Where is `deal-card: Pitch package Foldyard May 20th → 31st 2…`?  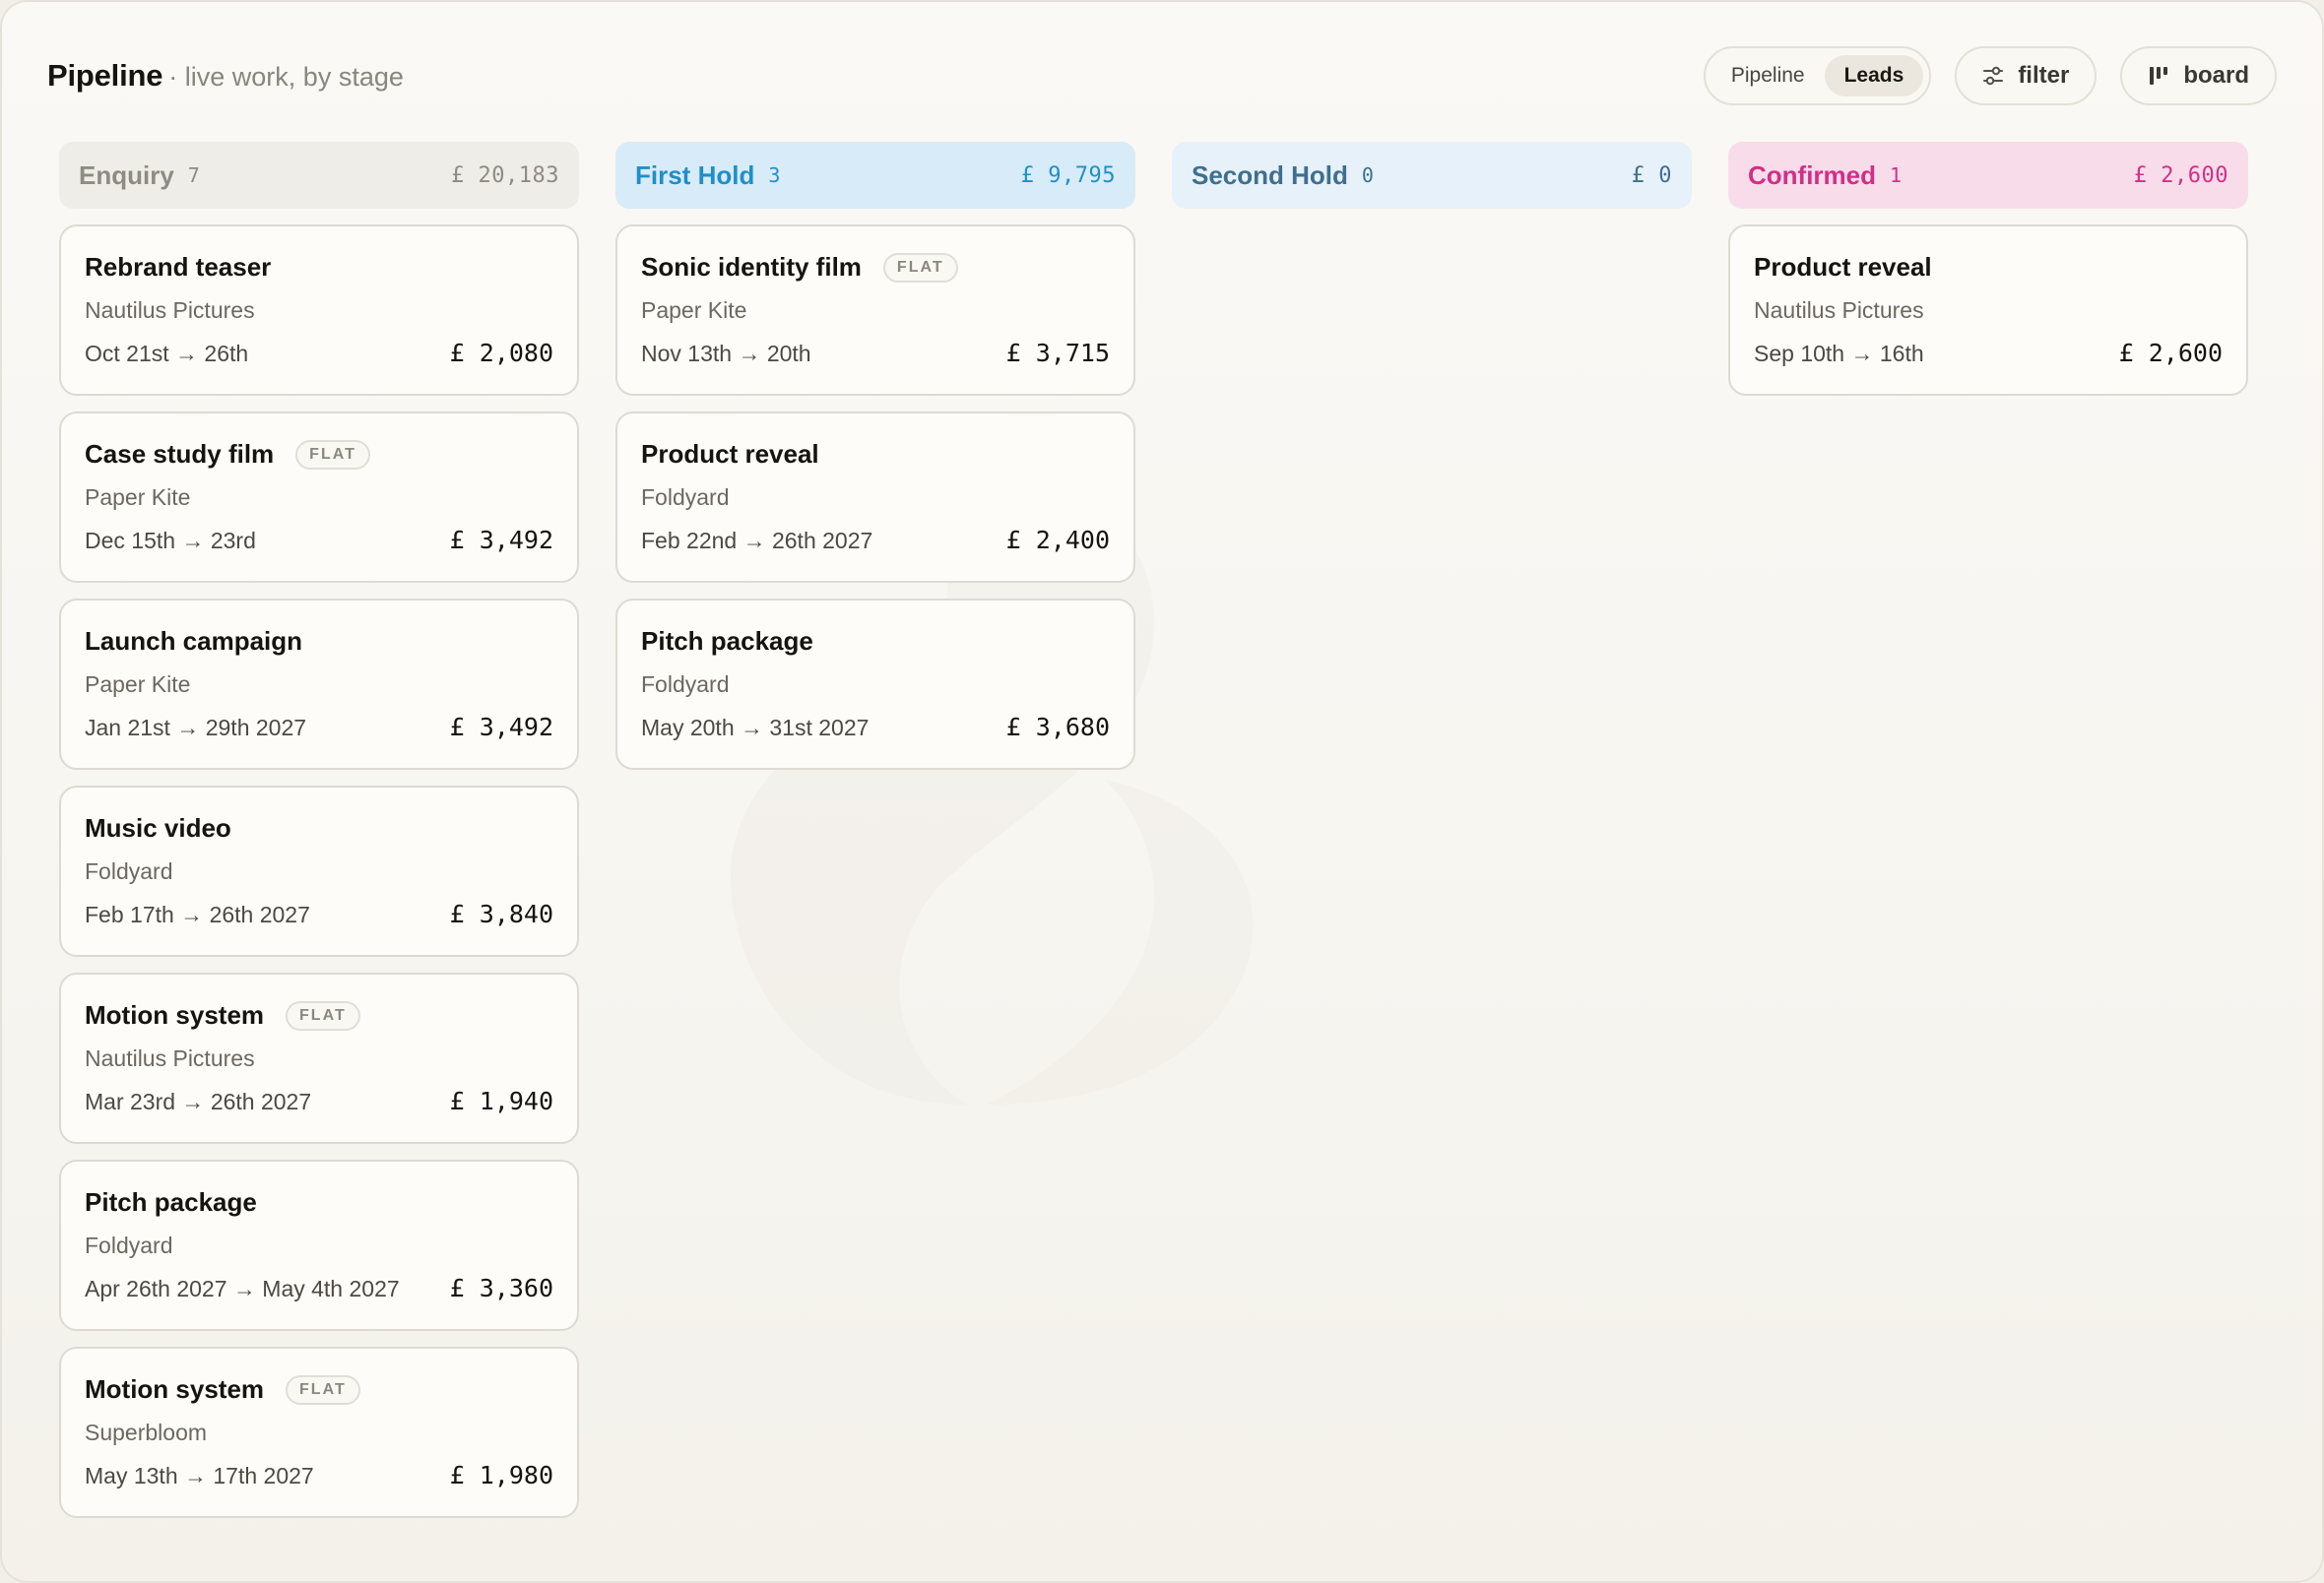 deal-card: Pitch package Foldyard May 20th → 31st 2… is located at coordinates (875, 684).